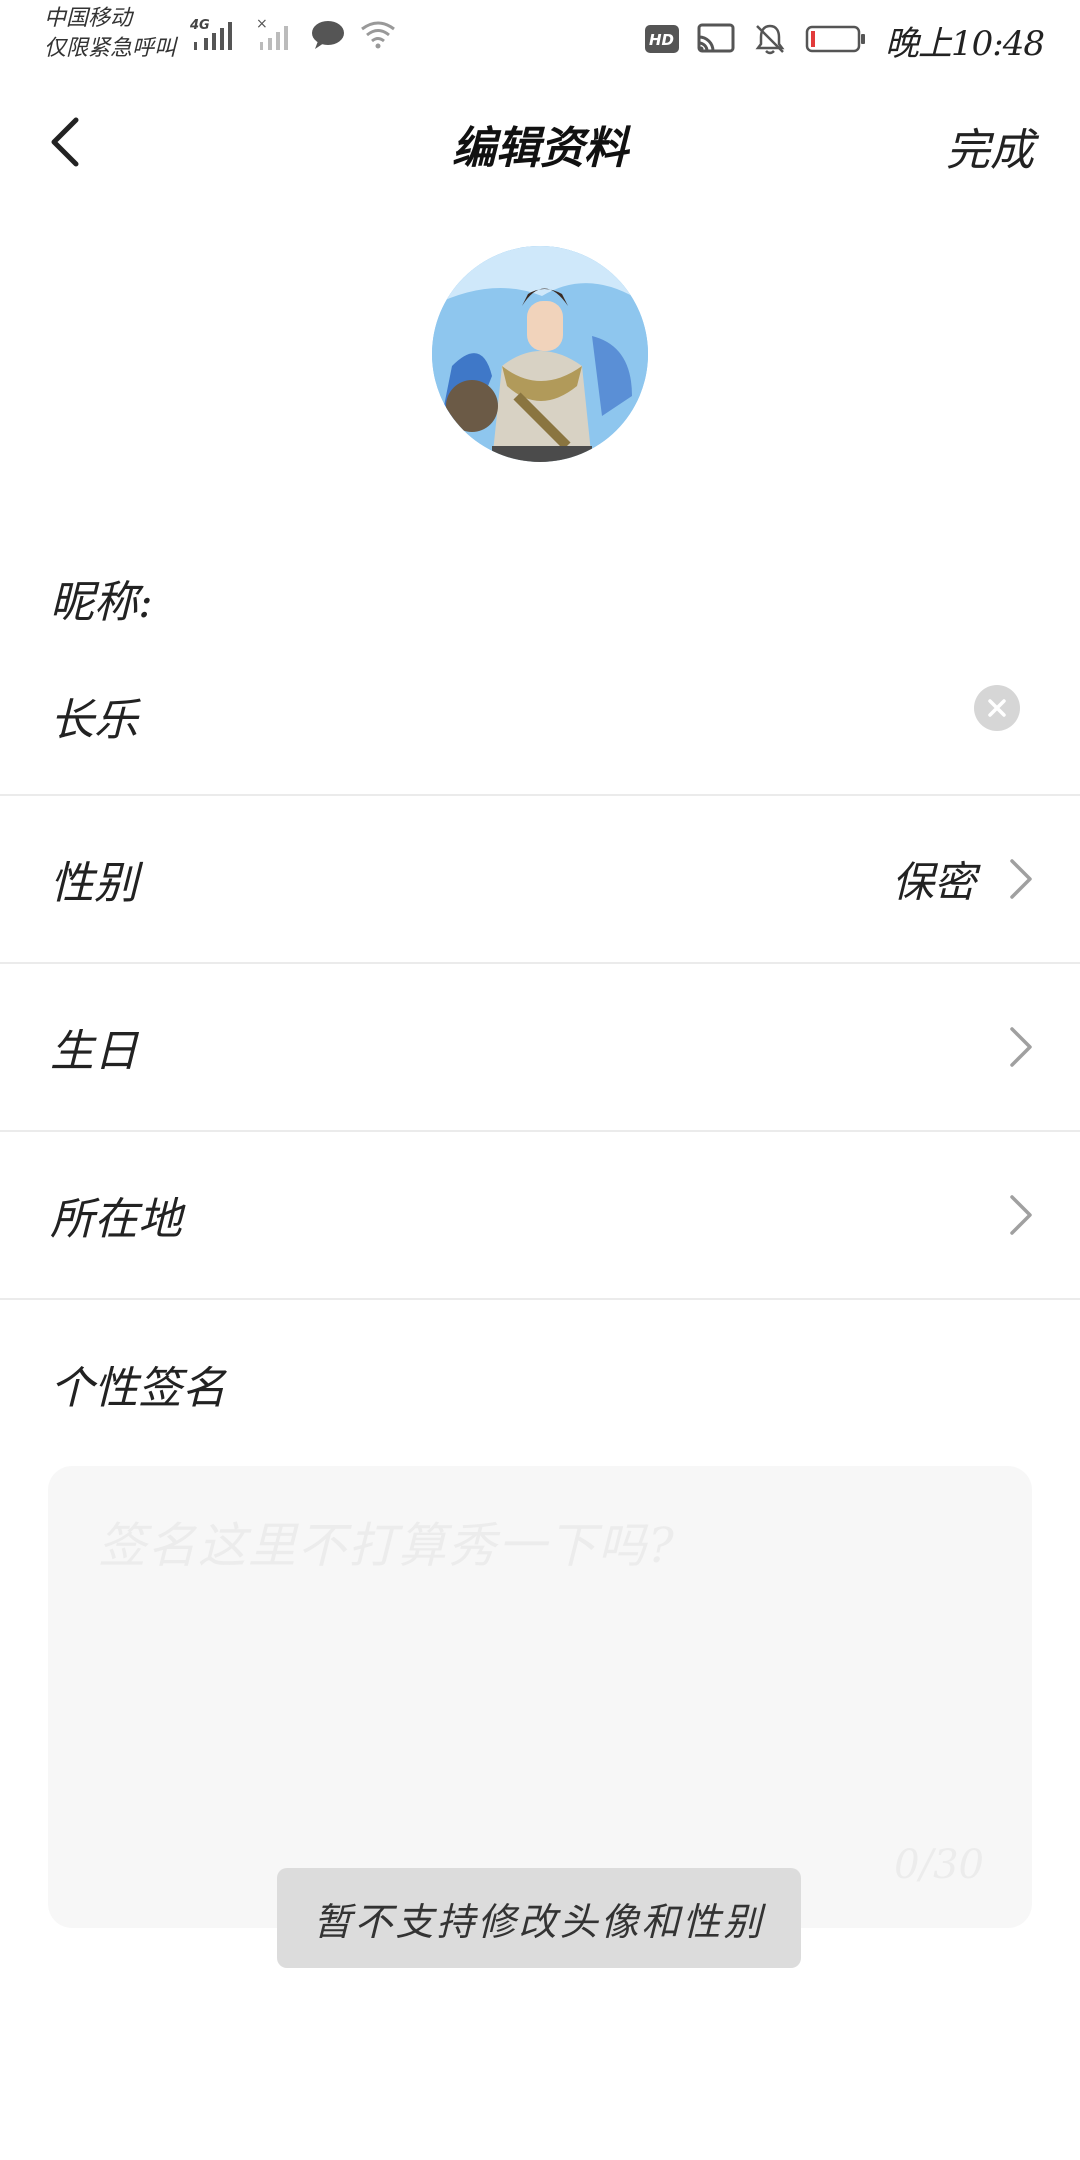 The width and height of the screenshot is (1080, 2160). What do you see at coordinates (540, 148) in the screenshot?
I see `page-title: 编辑资料` at bounding box center [540, 148].